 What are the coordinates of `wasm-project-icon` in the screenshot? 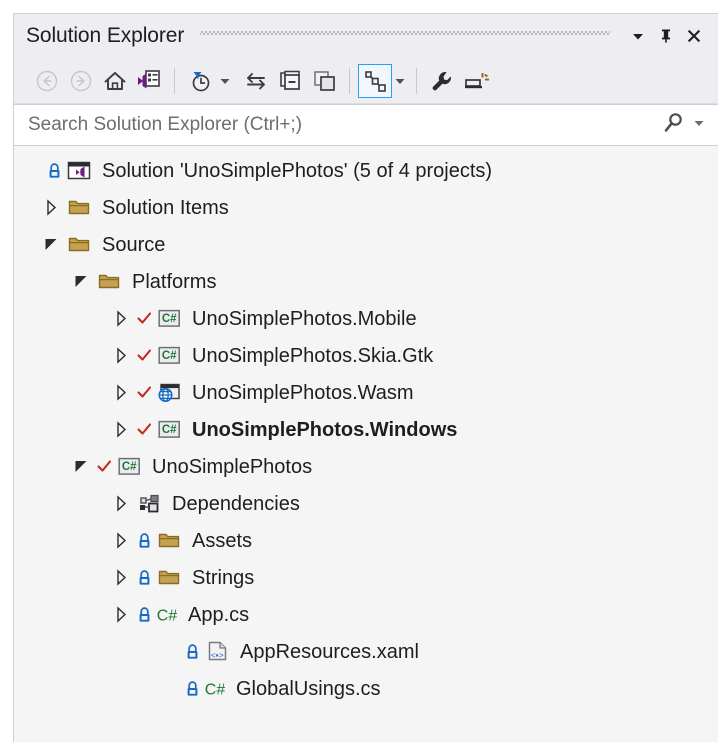 It's located at (169, 392).